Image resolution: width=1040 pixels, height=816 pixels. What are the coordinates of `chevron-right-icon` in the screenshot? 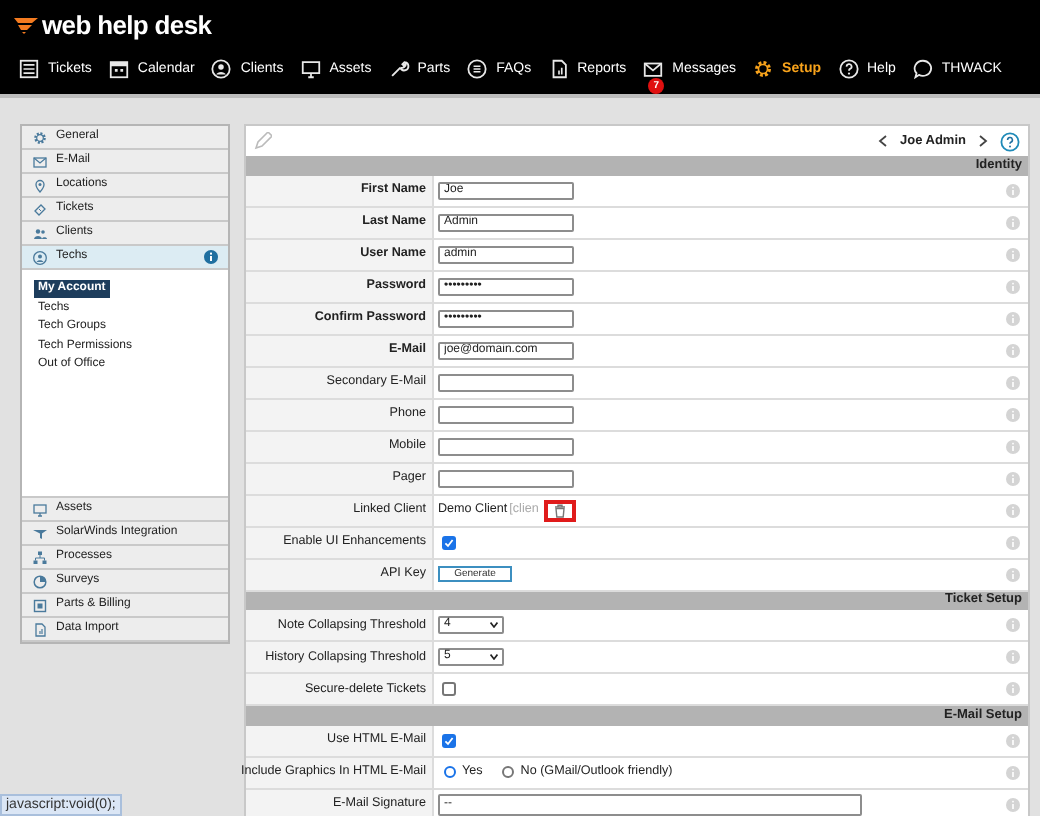 It's located at (983, 141).